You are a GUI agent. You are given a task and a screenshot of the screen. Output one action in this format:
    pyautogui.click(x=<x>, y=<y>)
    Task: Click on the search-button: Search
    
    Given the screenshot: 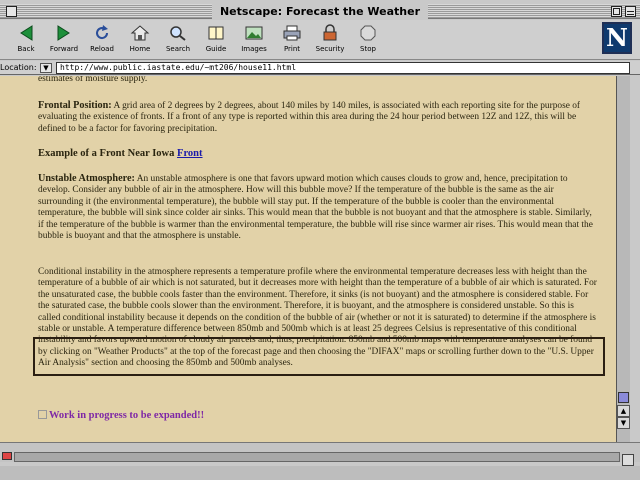 What is the action you would take?
    pyautogui.click(x=178, y=41)
    